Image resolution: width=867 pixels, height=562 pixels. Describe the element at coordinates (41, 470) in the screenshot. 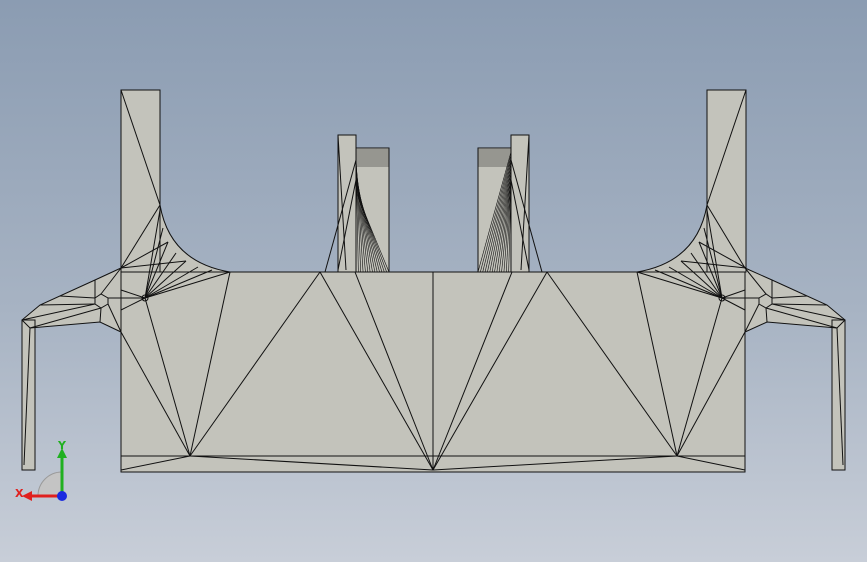

I see `axis-triad: Y X` at that location.